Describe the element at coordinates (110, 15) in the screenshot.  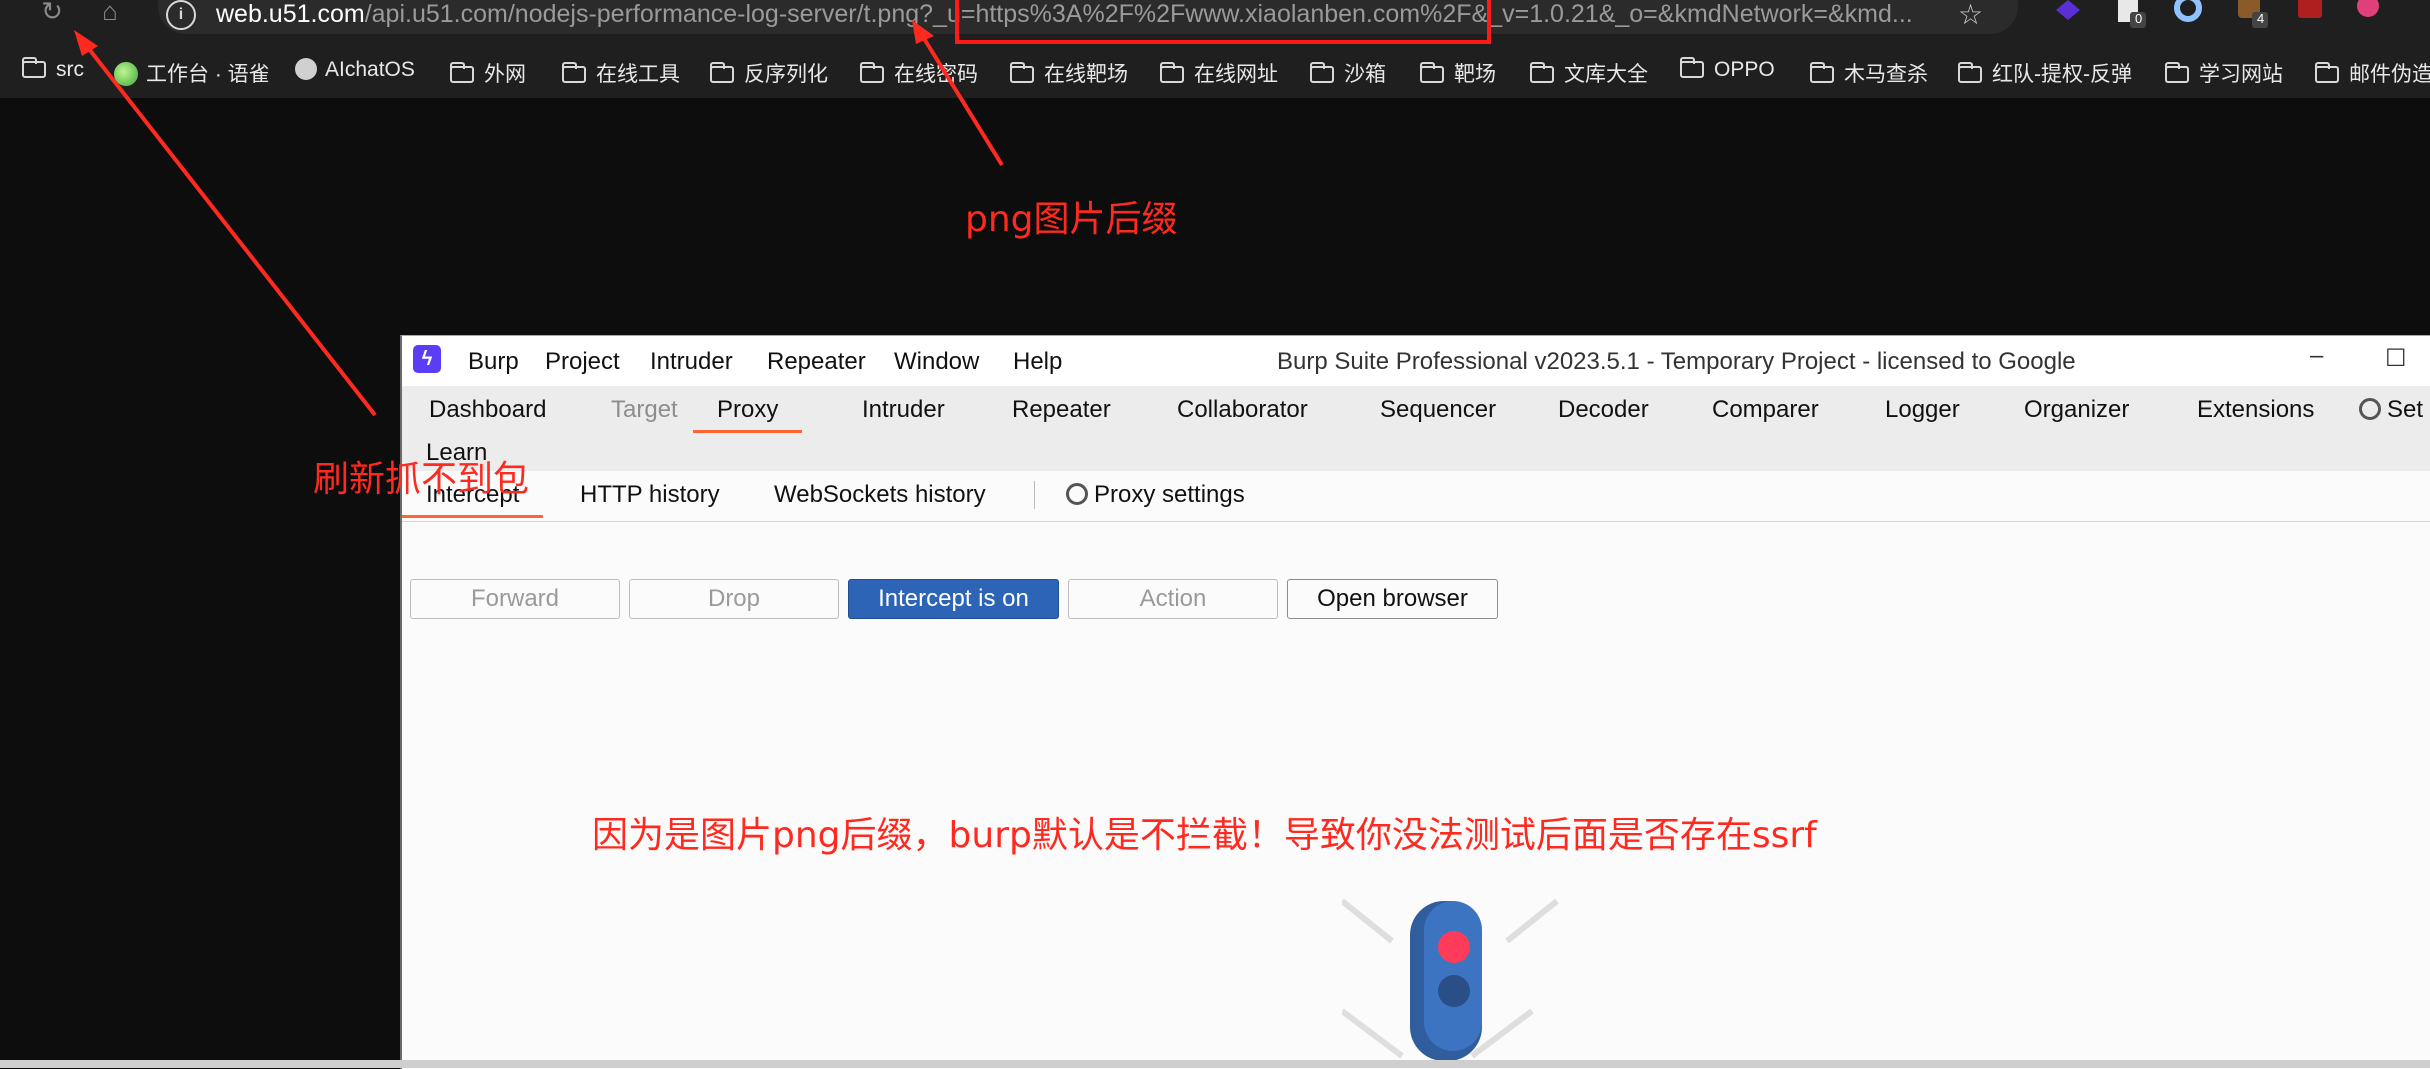
I see `home-icon: ⌂` at that location.